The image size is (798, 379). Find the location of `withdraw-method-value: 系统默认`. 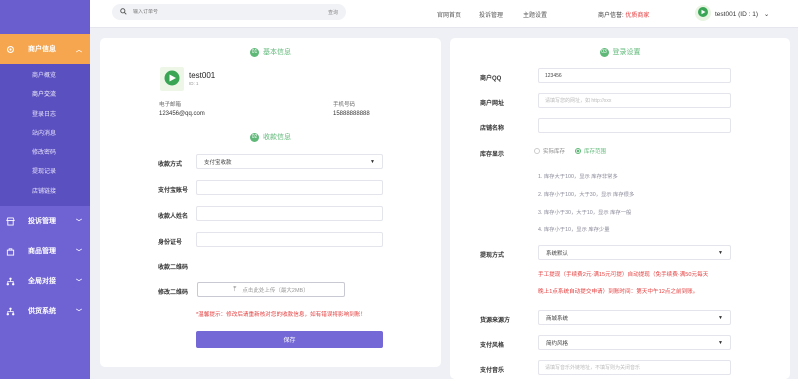

withdraw-method-value: 系统默认 is located at coordinates (557, 253).